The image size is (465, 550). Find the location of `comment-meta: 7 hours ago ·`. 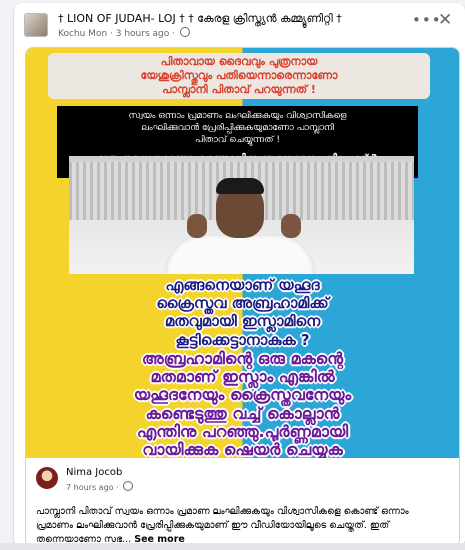

comment-meta: 7 hours ago · is located at coordinates (100, 486).